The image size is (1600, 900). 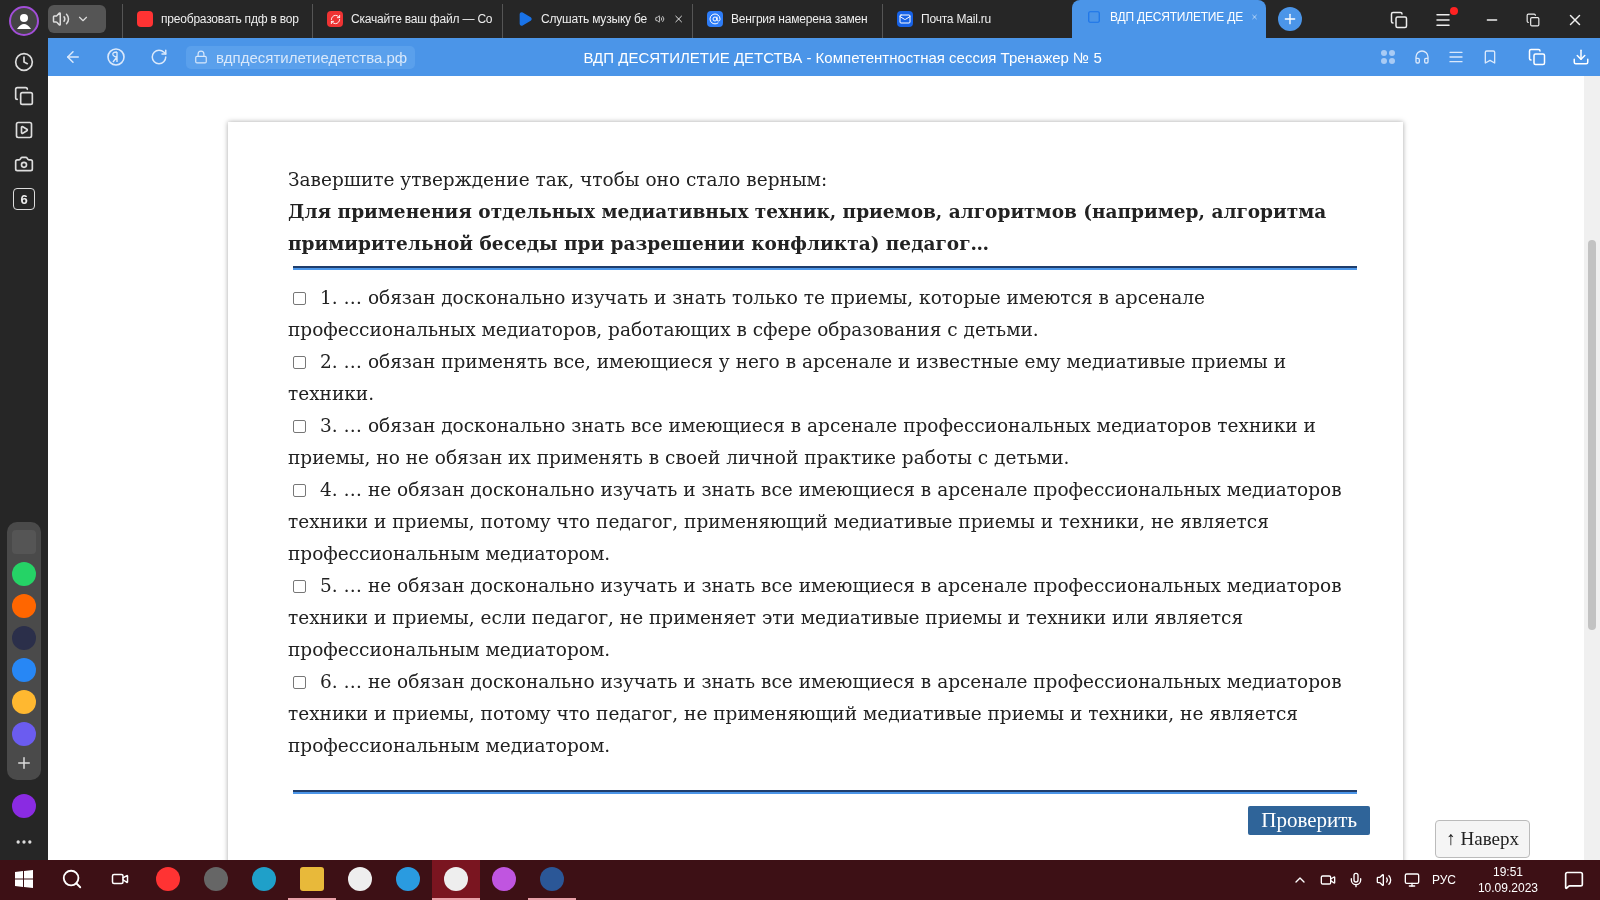 I want to click on new-tab-button, so click(x=1290, y=19).